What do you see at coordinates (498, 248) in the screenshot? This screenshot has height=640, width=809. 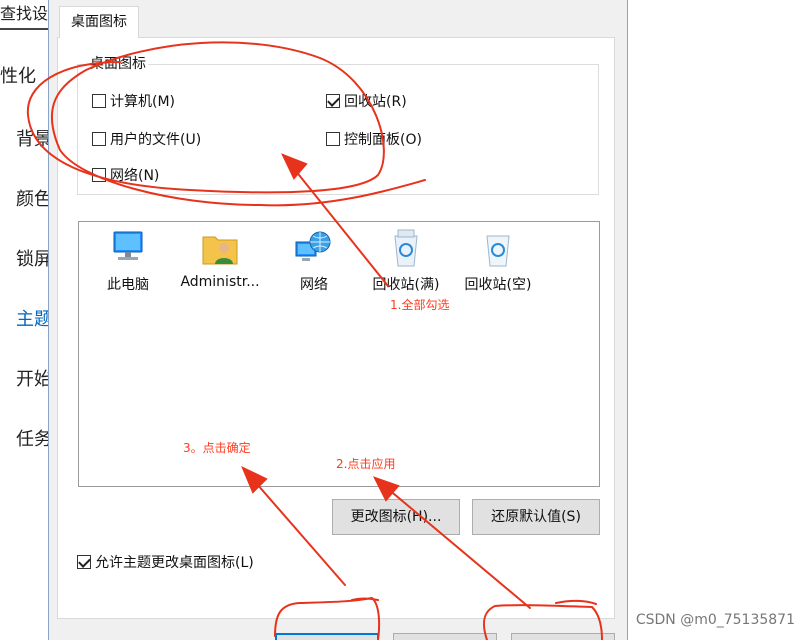 I see `recycle-bin-empty-icon` at bounding box center [498, 248].